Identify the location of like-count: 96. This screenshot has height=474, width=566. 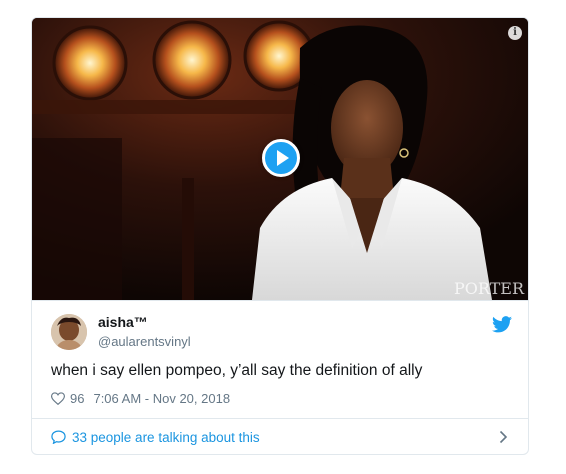
(77, 398).